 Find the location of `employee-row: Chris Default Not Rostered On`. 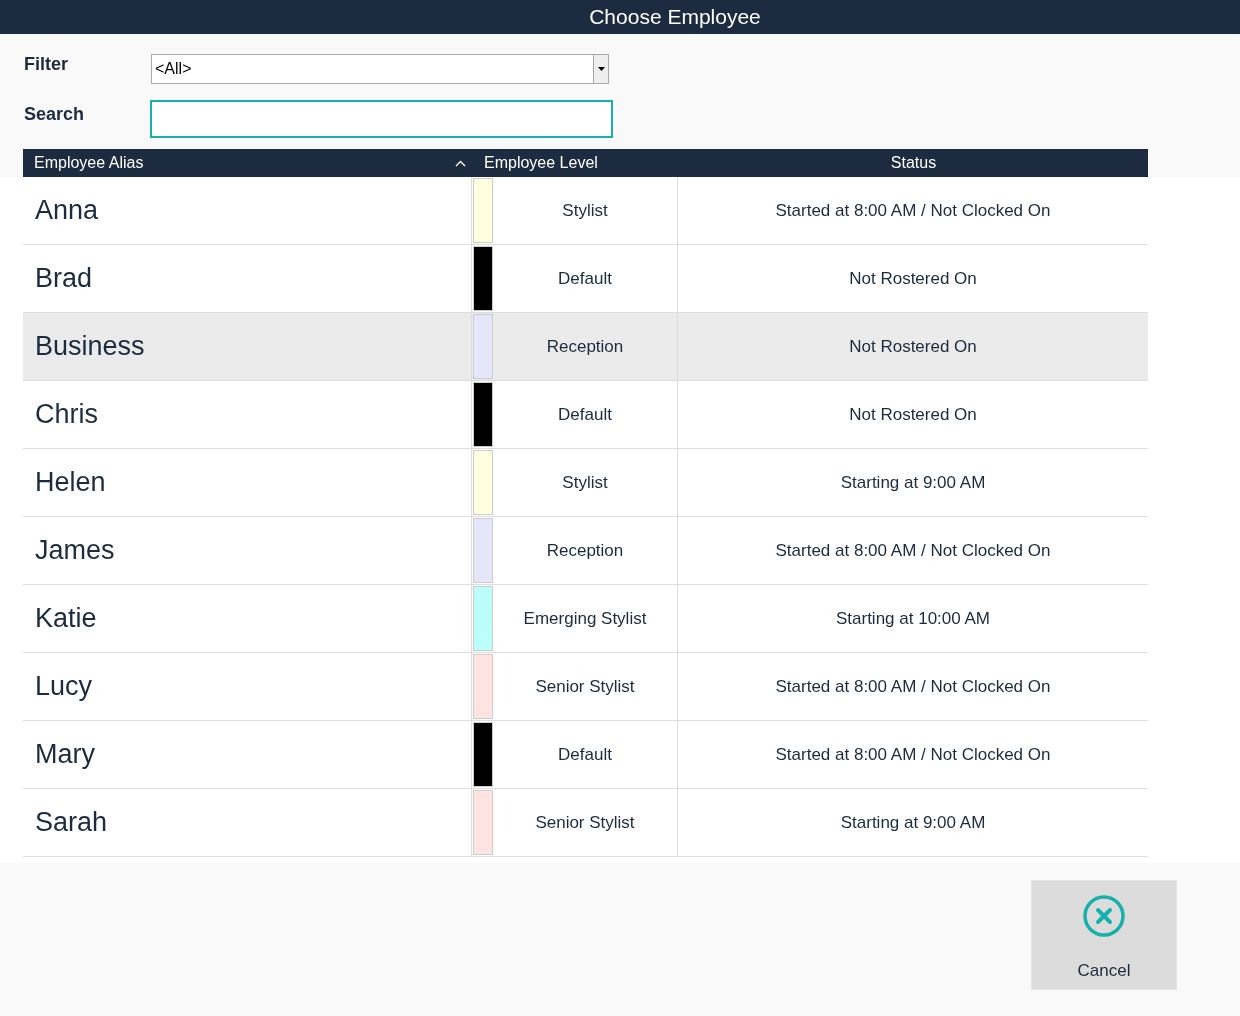

employee-row: Chris Default Not Rostered On is located at coordinates (585, 415).